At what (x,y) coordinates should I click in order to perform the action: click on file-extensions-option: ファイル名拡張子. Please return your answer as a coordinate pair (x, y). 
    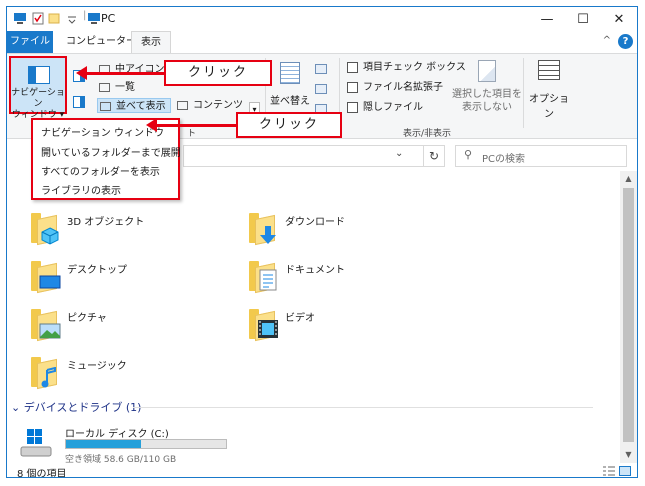
    Looking at the image, I should click on (395, 87).